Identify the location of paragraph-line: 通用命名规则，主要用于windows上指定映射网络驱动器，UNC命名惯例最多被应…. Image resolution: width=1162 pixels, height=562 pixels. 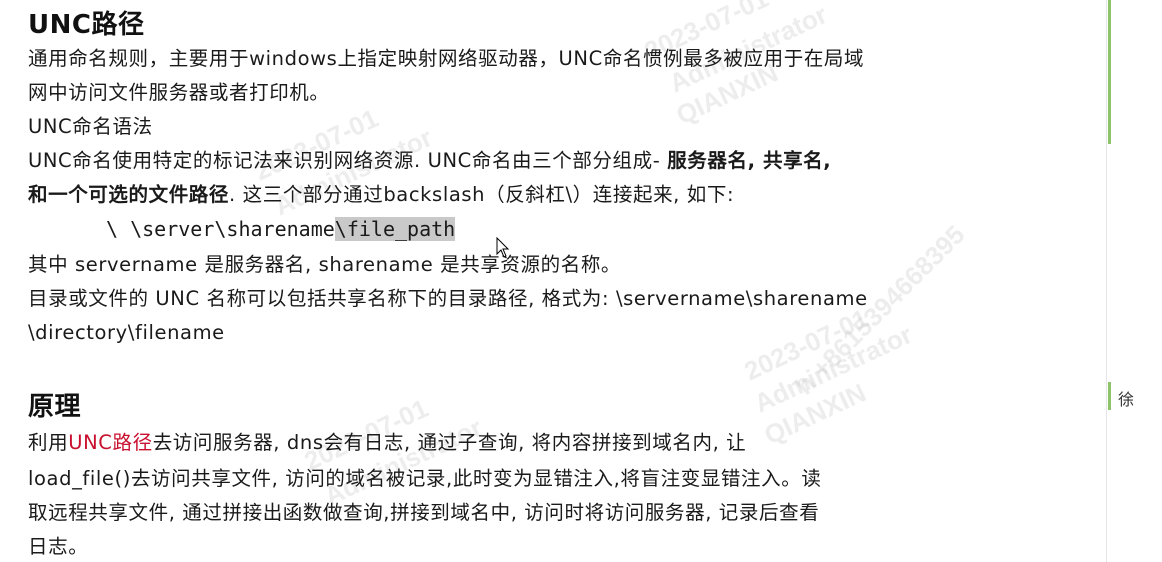
(446, 58).